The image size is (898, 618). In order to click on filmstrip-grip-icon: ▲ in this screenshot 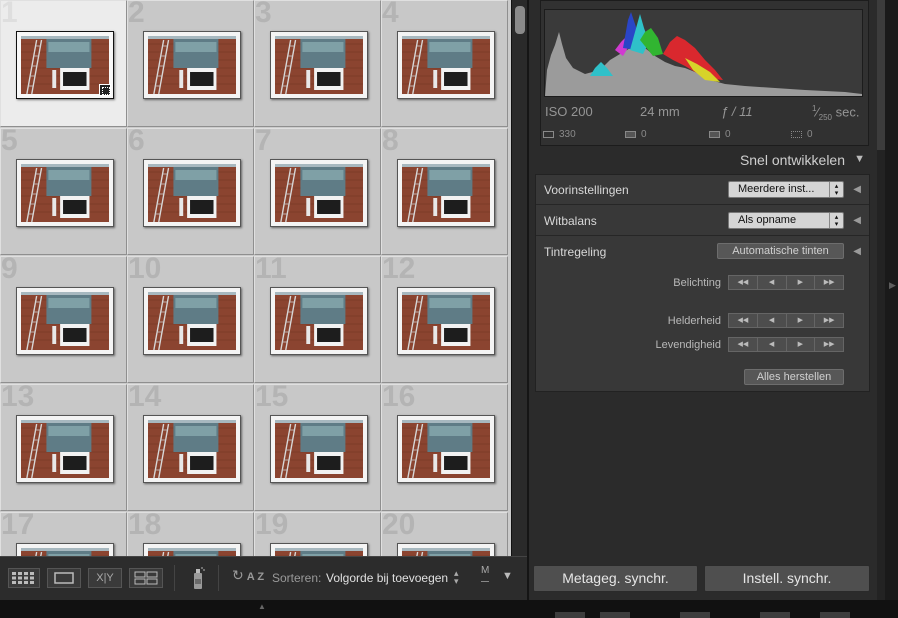, I will do `click(262, 606)`.